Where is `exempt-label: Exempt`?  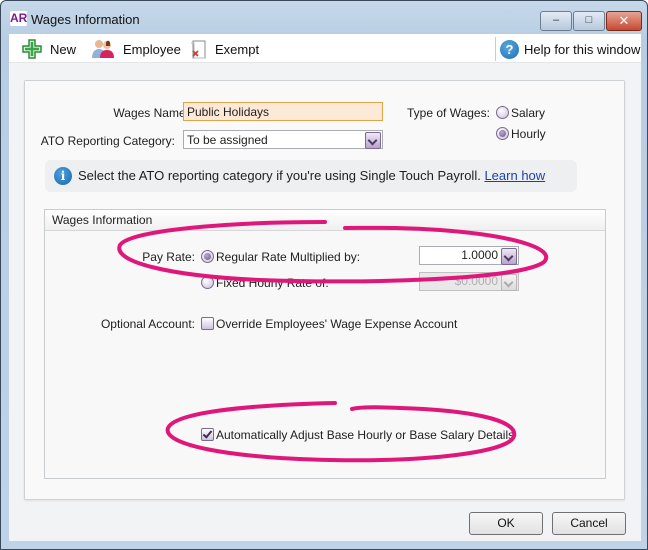 exempt-label: Exempt is located at coordinates (237, 49).